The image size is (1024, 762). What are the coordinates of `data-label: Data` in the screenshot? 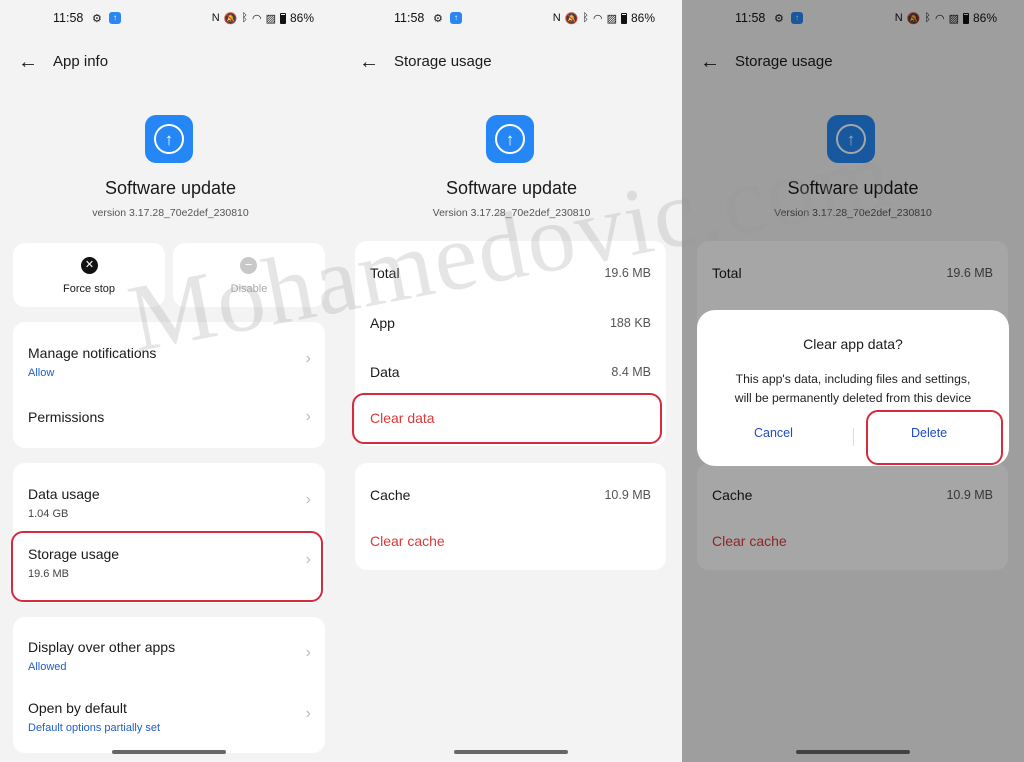 It's located at (385, 372).